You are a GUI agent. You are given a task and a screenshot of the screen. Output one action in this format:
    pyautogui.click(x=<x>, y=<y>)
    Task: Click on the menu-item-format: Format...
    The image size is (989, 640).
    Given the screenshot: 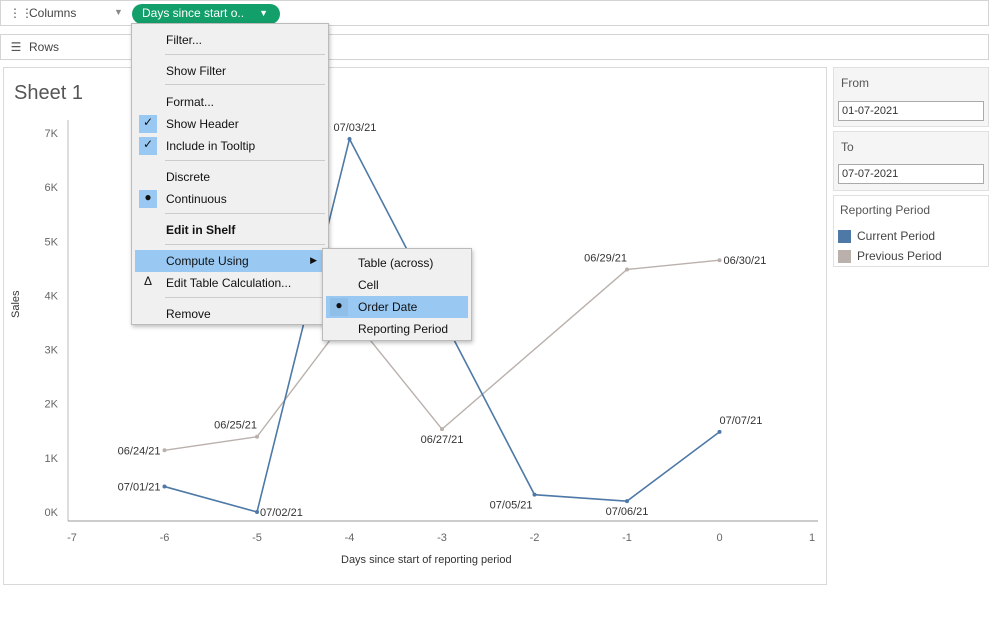 What is the action you would take?
    pyautogui.click(x=230, y=102)
    